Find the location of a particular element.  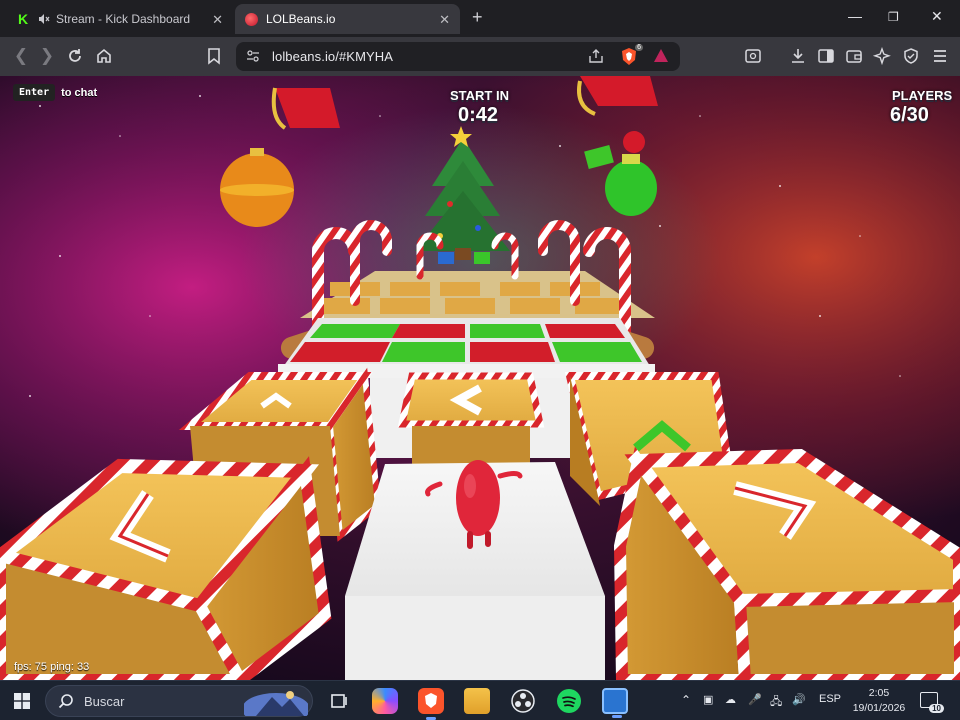

tray-overflow-icon: ⌃ is located at coordinates (686, 700).